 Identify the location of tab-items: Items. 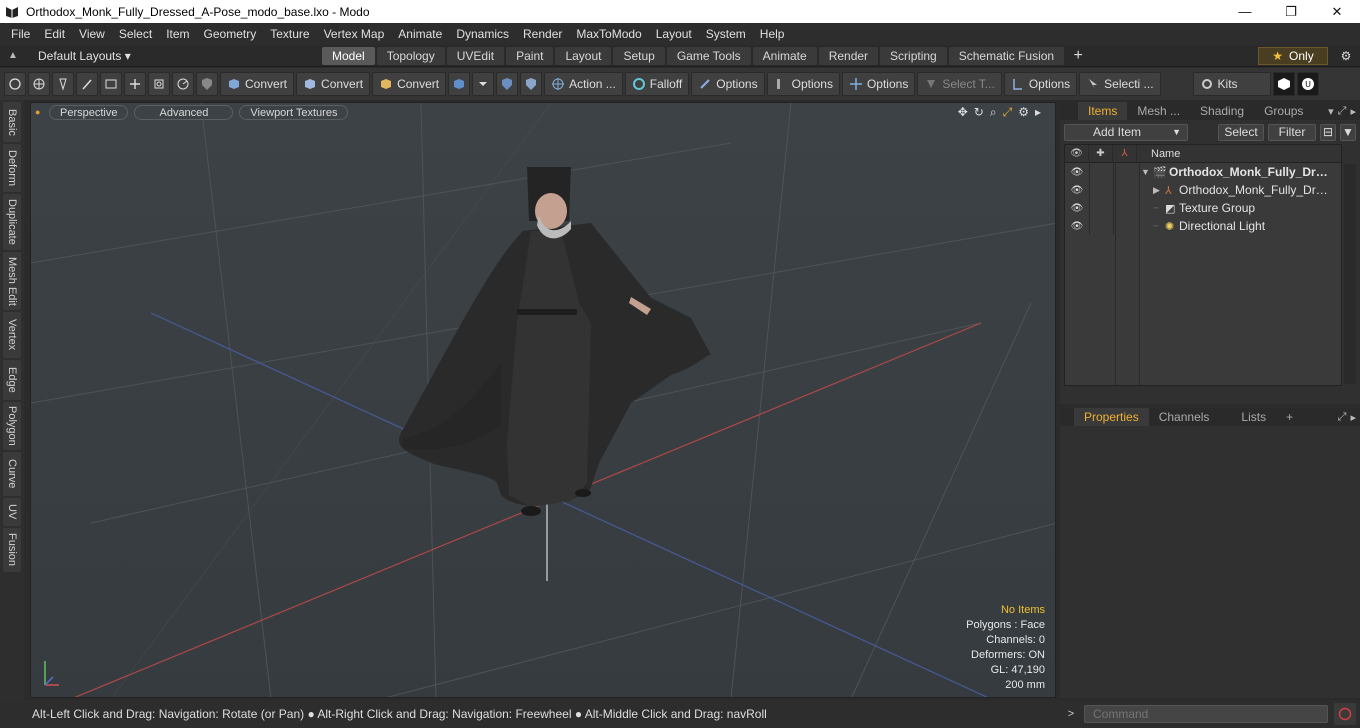
(1103, 111).